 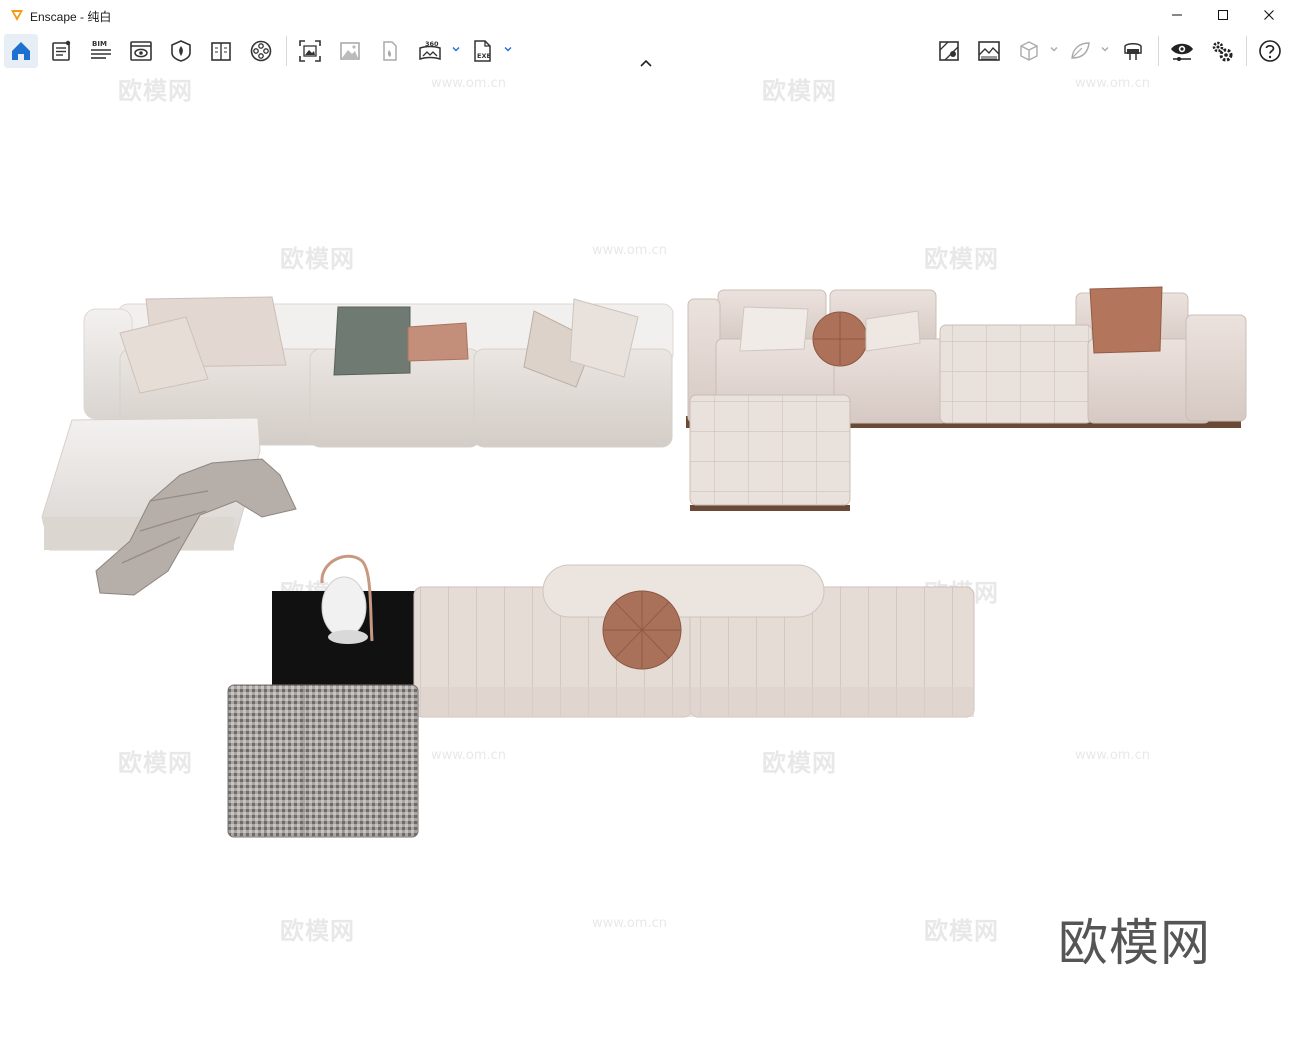 I want to click on leaf-button, so click(x=1080, y=51).